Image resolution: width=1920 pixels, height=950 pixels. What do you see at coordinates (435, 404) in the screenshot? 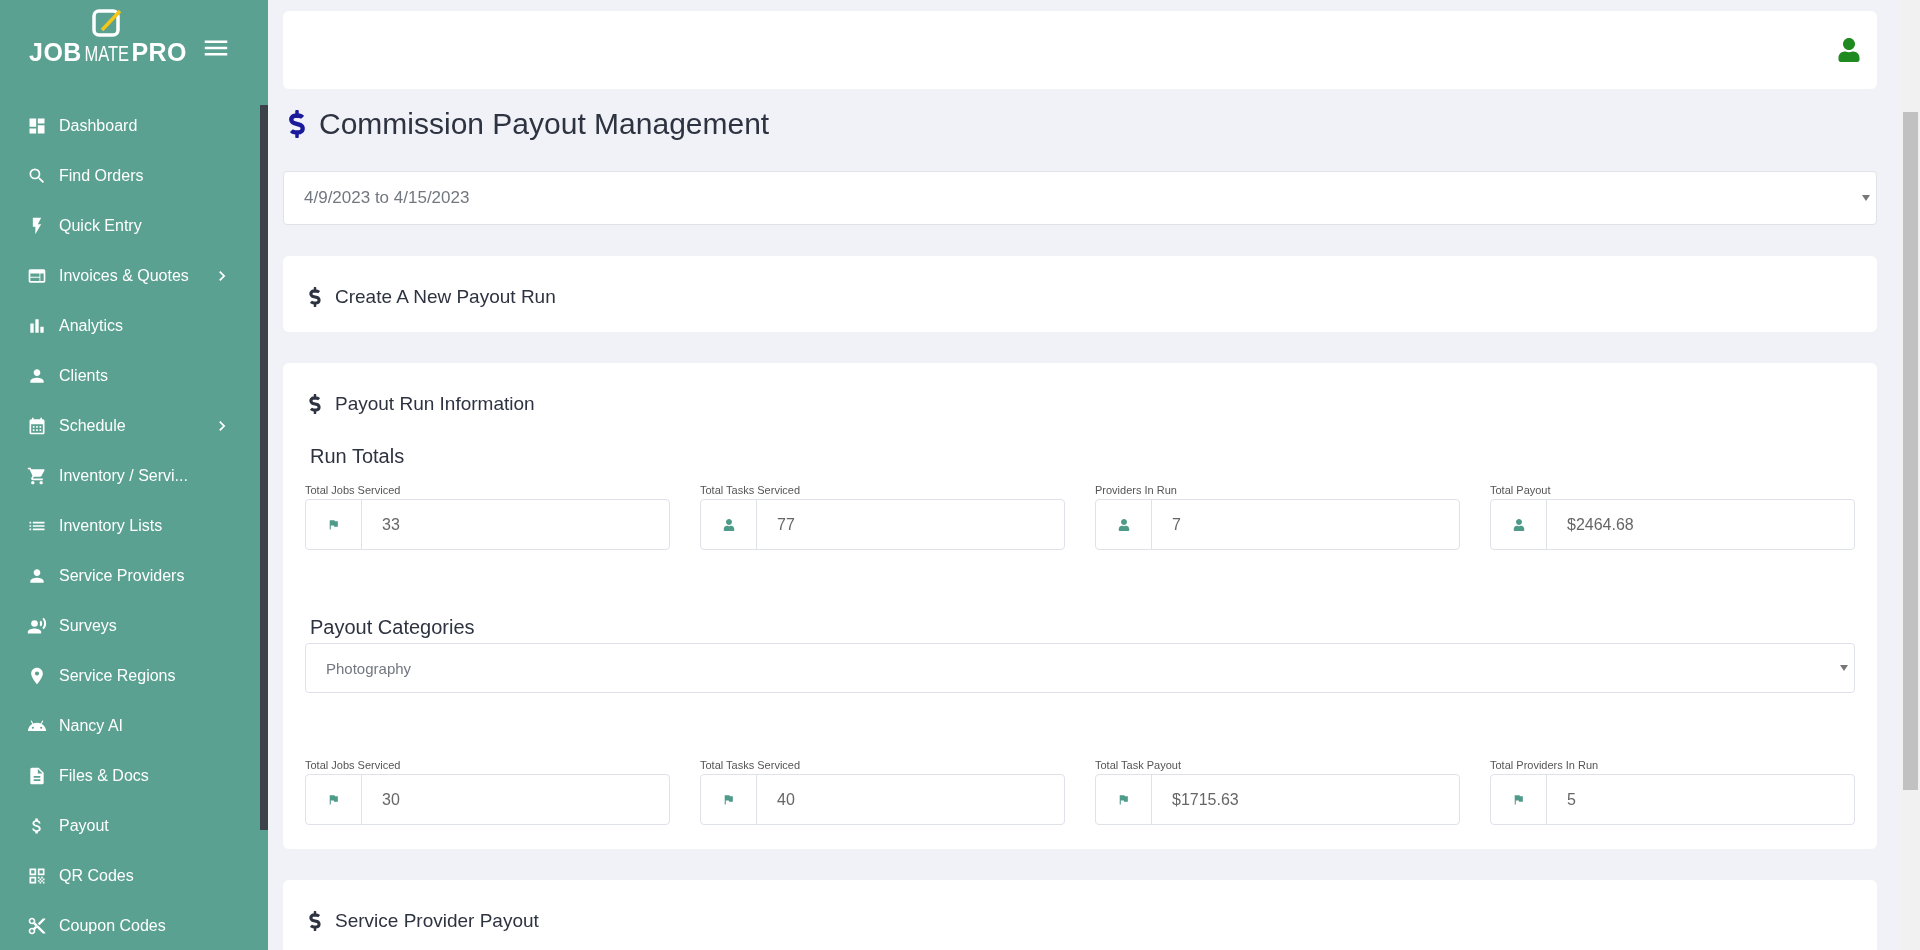
I see `card-title: Payout Run Information` at bounding box center [435, 404].